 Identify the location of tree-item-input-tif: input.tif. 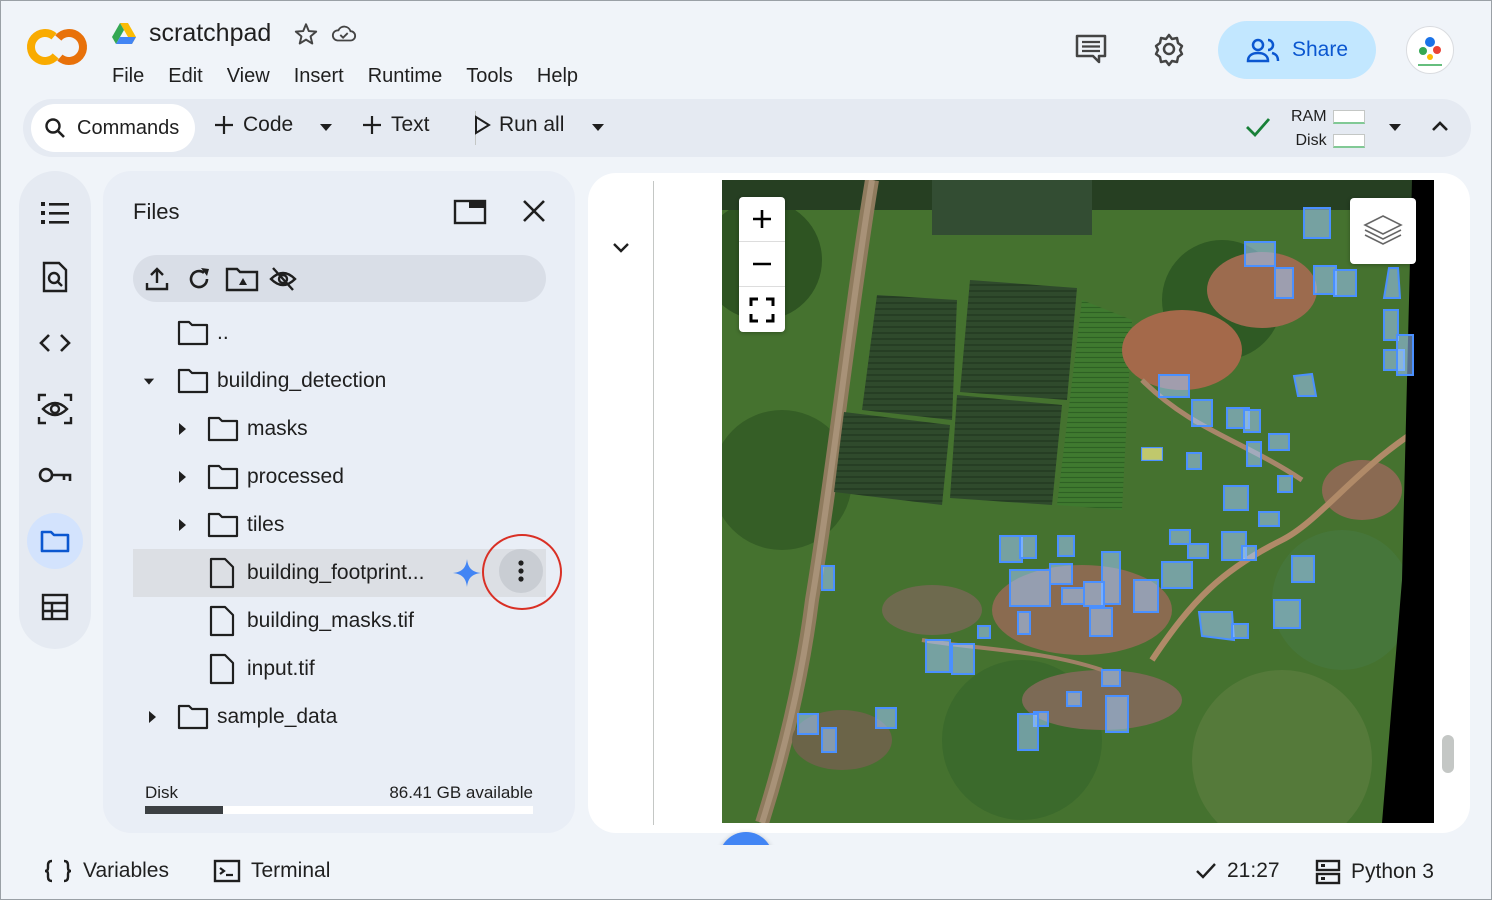
(339, 669).